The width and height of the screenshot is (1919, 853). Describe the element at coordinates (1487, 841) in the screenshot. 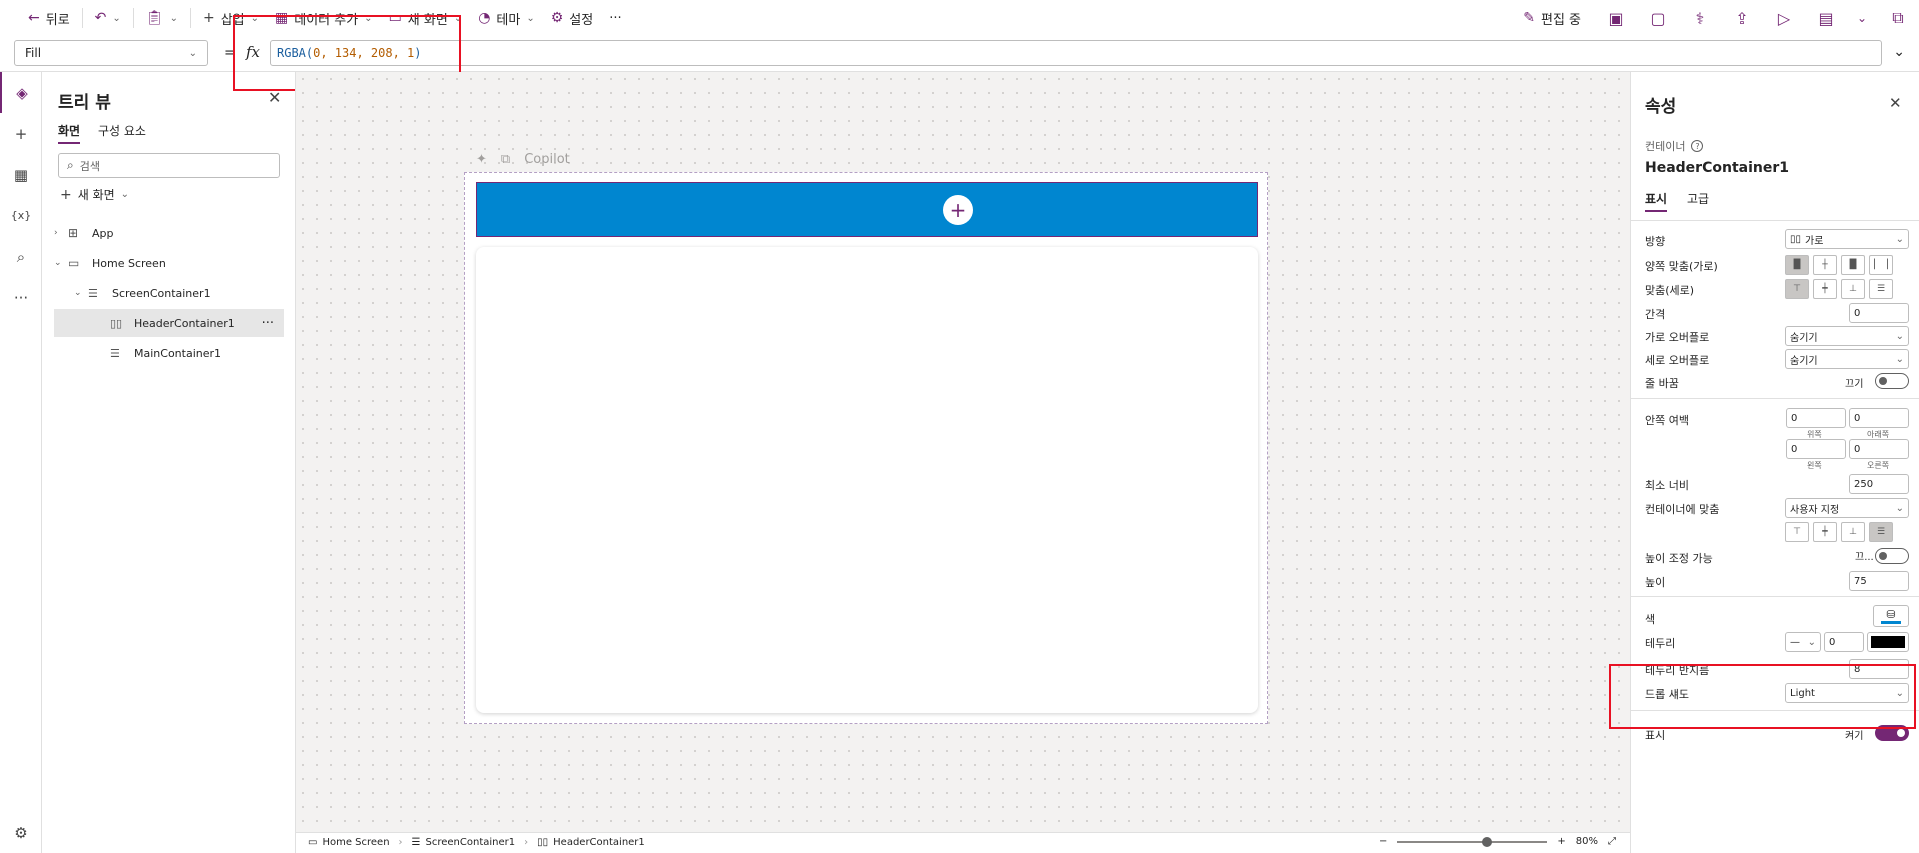

I see `zoom-thumb` at that location.